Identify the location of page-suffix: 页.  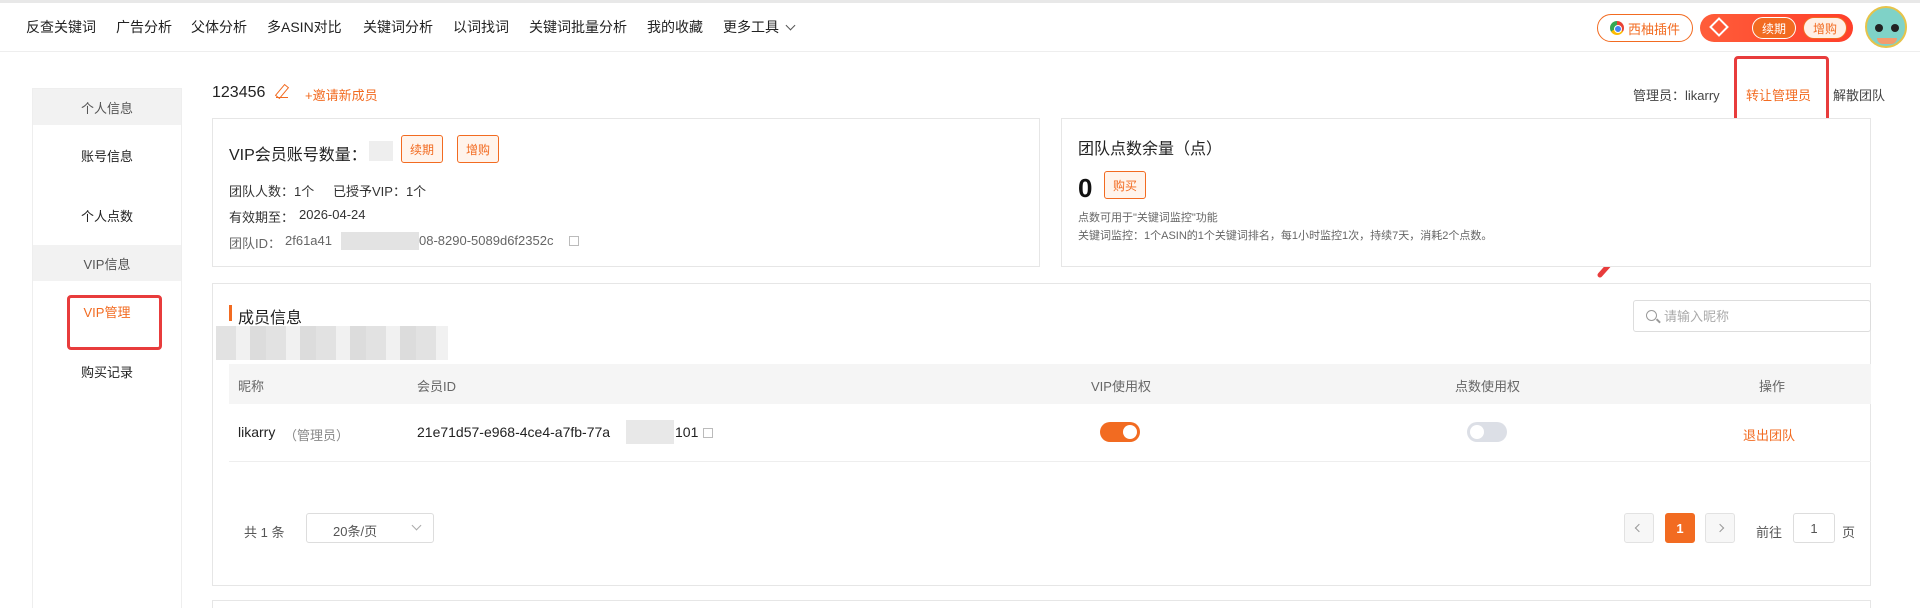
(1849, 532).